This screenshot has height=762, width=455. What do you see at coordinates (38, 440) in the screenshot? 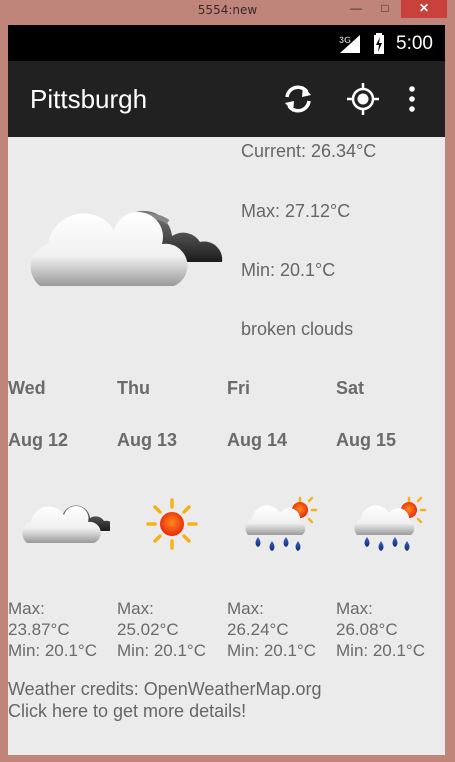
I see `forecast-date: Aug 12` at bounding box center [38, 440].